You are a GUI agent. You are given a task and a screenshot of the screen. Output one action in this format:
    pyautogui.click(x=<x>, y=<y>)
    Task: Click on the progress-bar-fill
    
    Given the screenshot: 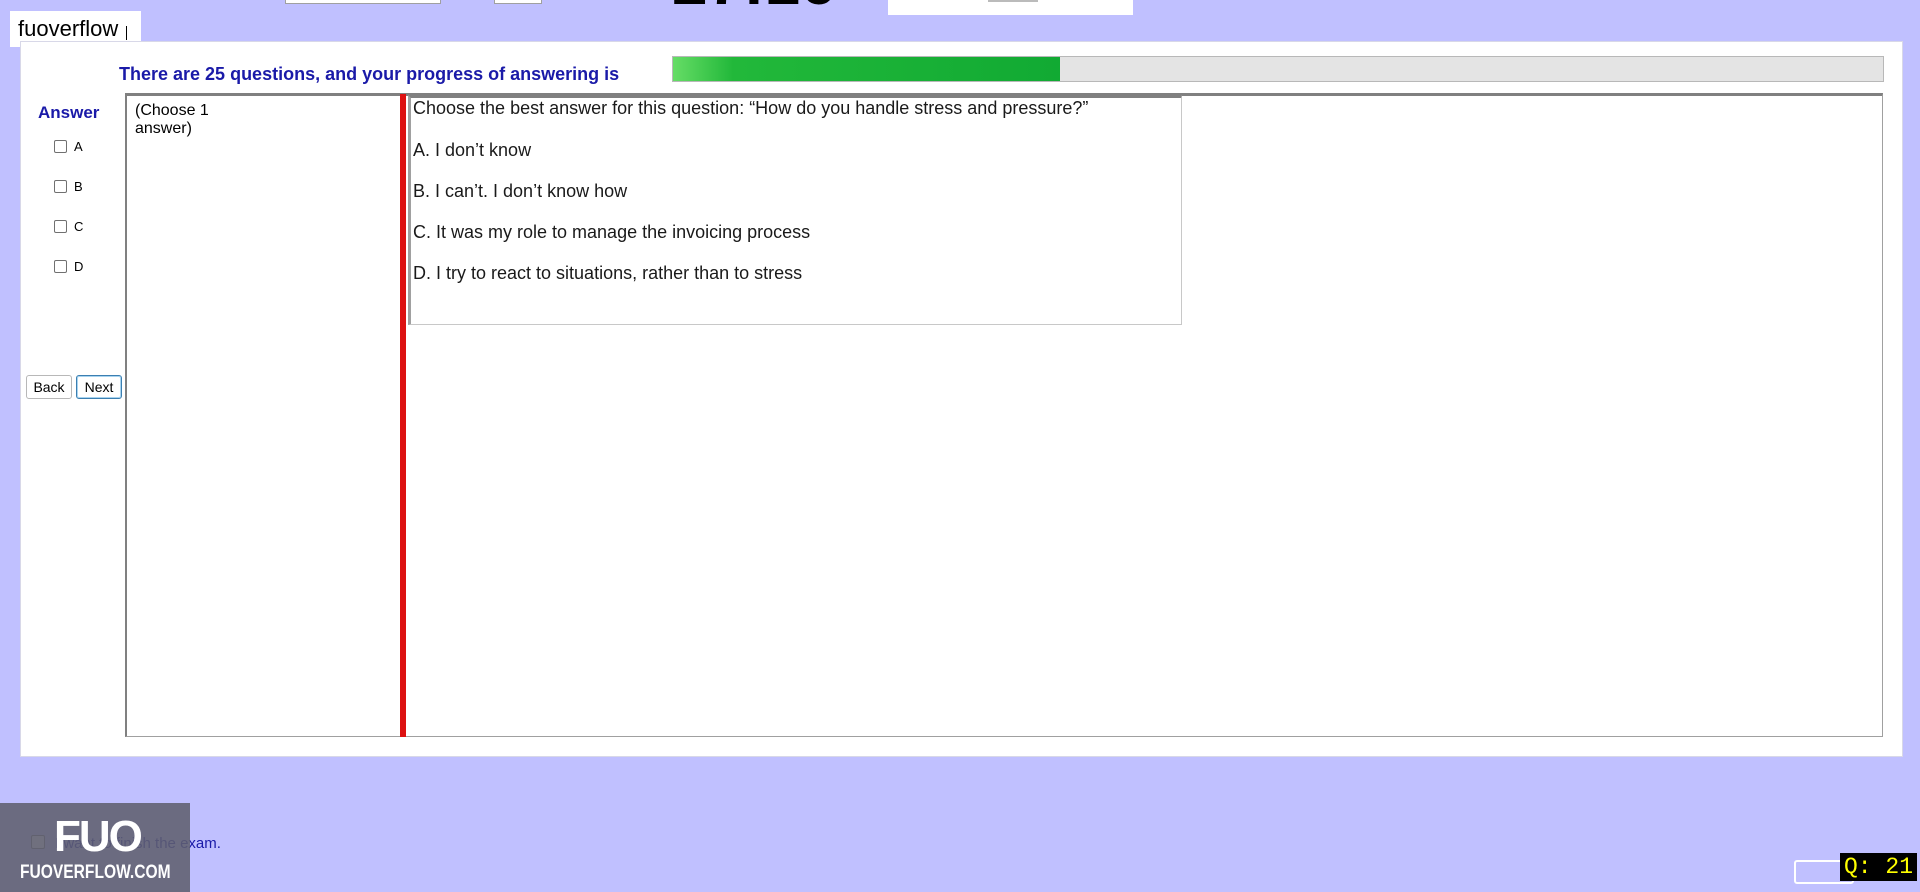 What is the action you would take?
    pyautogui.click(x=867, y=69)
    